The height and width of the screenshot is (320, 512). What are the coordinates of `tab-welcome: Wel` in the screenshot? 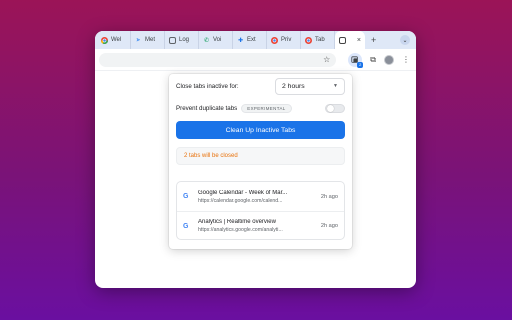 It's located at (114, 40).